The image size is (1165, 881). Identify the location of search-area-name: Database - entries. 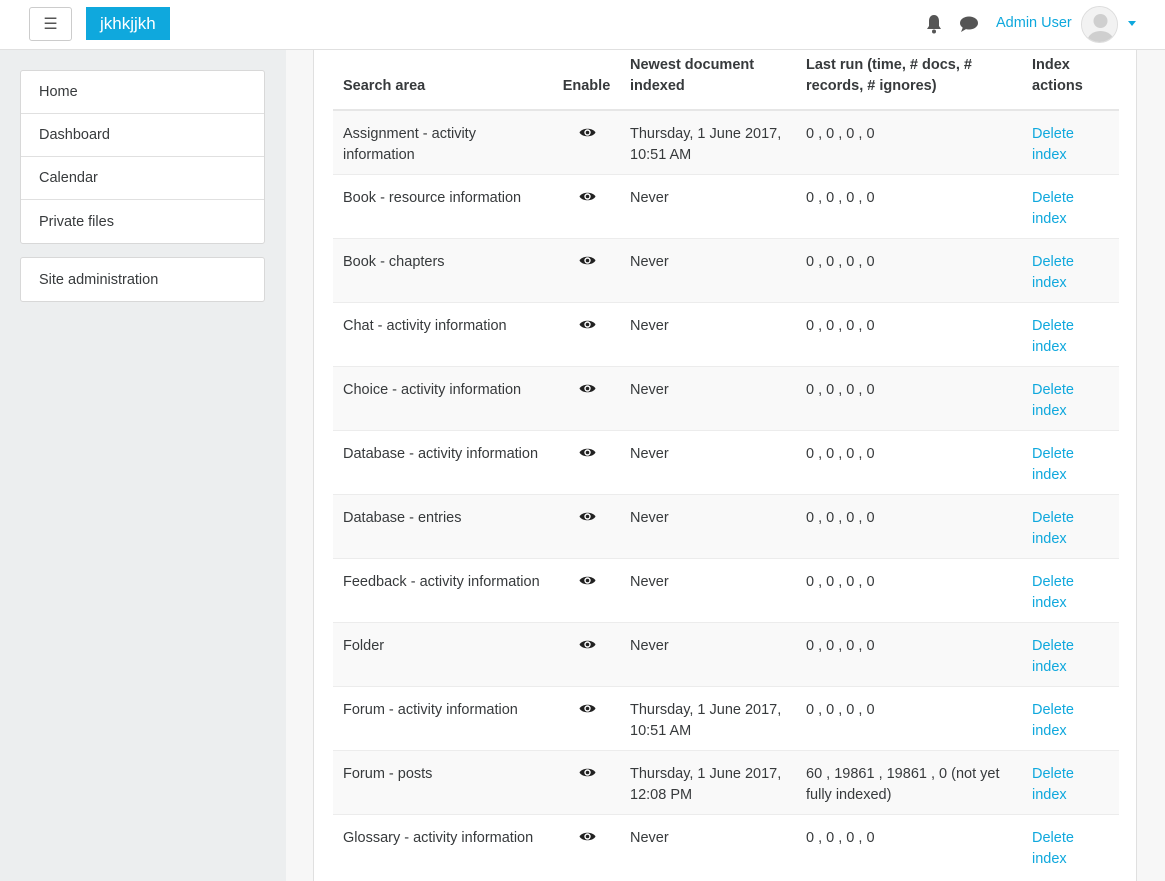
(442, 525).